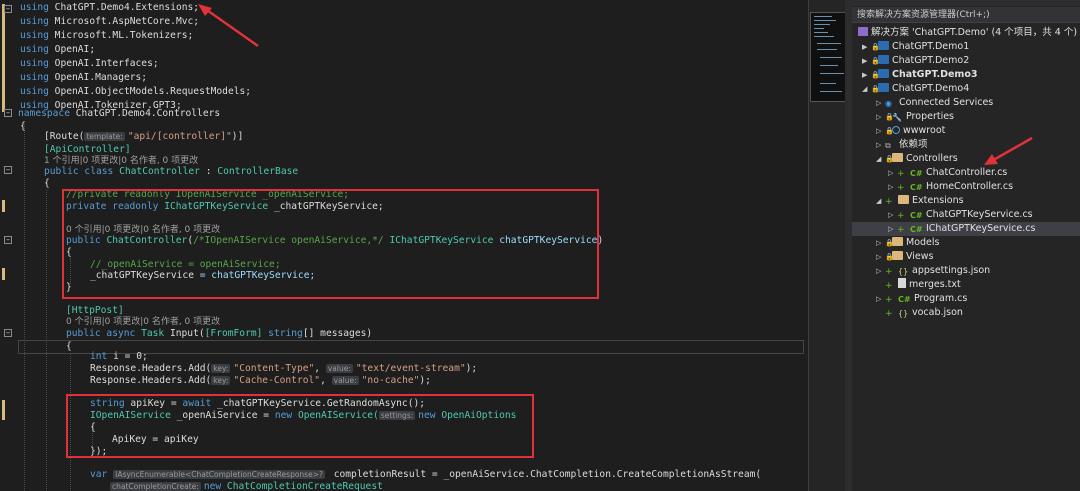 This screenshot has width=1080, height=491. I want to click on params: [] messages), so click(337, 333).